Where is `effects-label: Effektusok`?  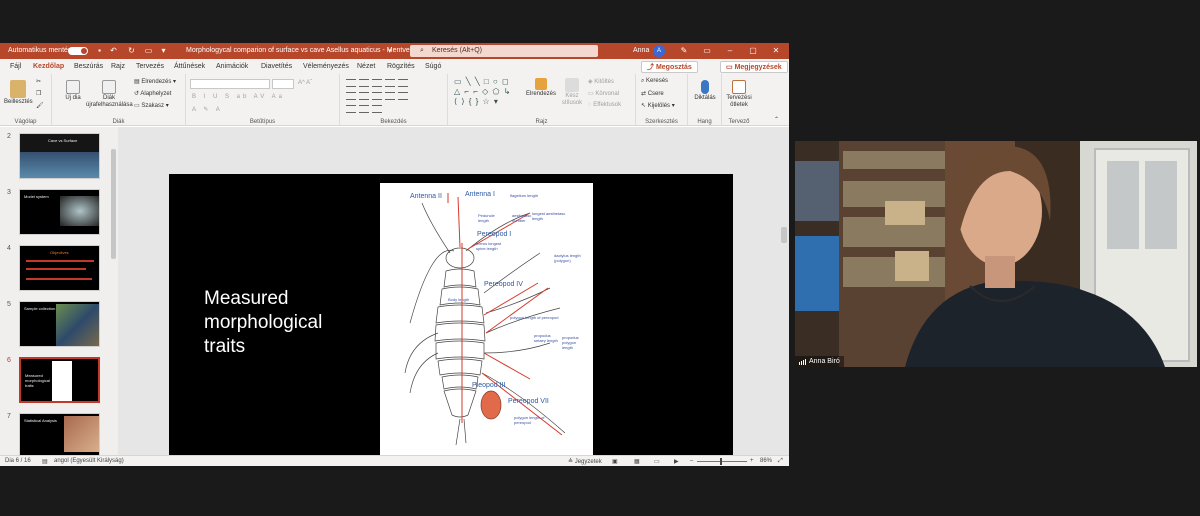
effects-label: Effektusok is located at coordinates (607, 105).